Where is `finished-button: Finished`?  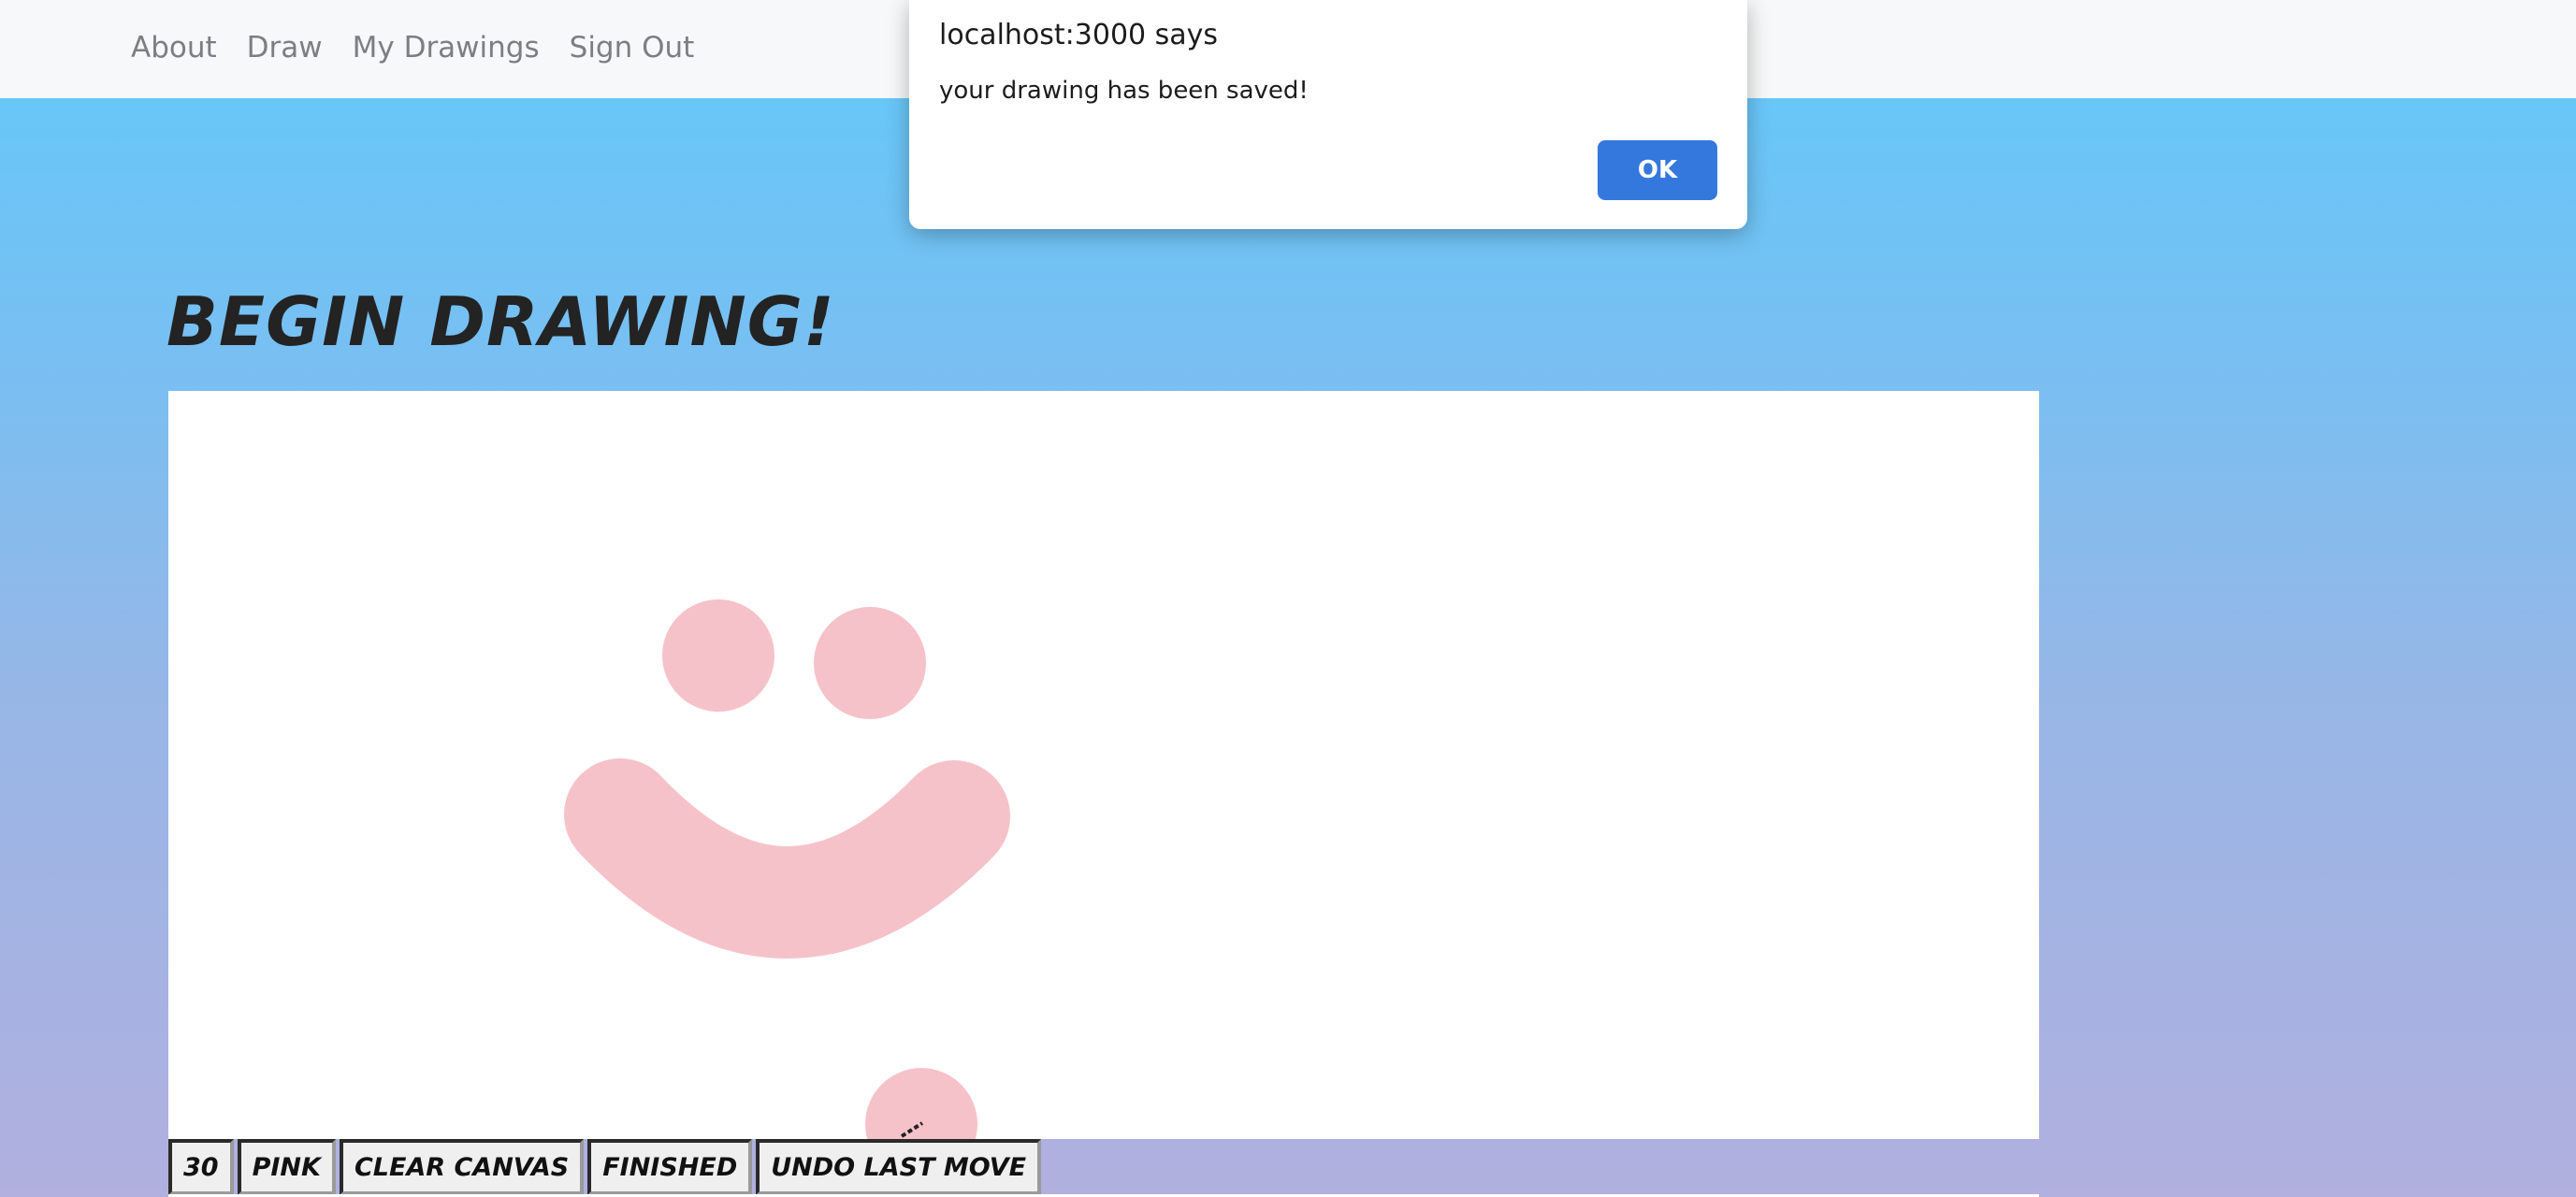 finished-button: Finished is located at coordinates (670, 1167).